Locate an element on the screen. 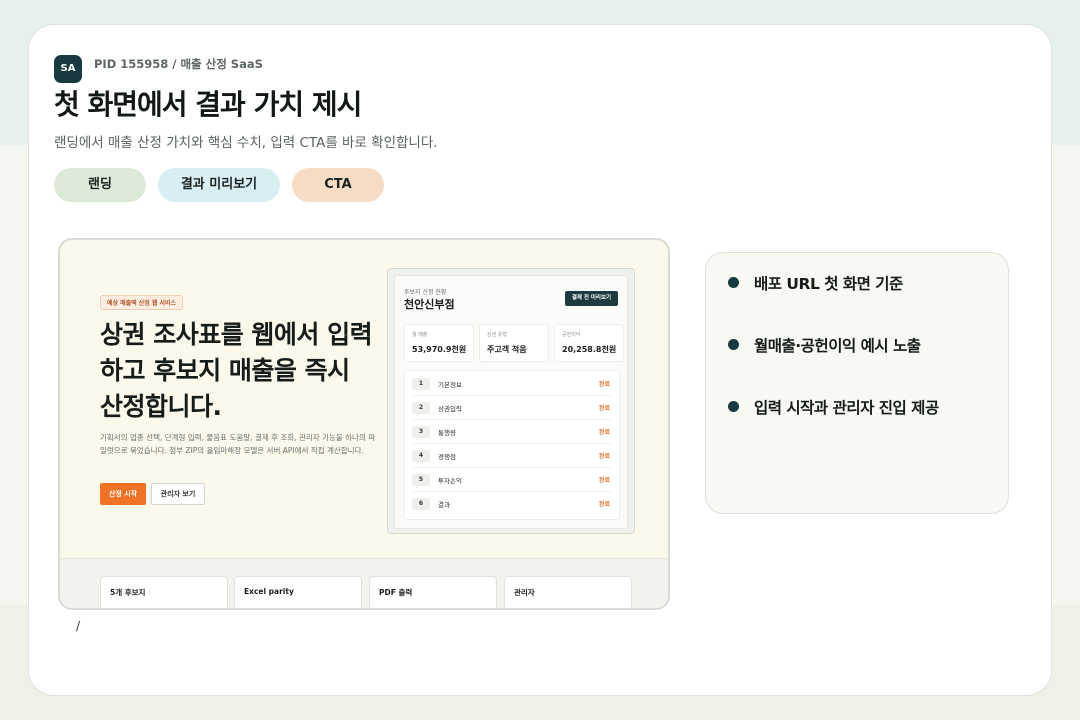 The image size is (1080, 720). page-subtitle: 랜딩에서 매출 산정 가치와 핵심 수치, 입력 CTA를 바로 확인합니다. is located at coordinates (246, 143).